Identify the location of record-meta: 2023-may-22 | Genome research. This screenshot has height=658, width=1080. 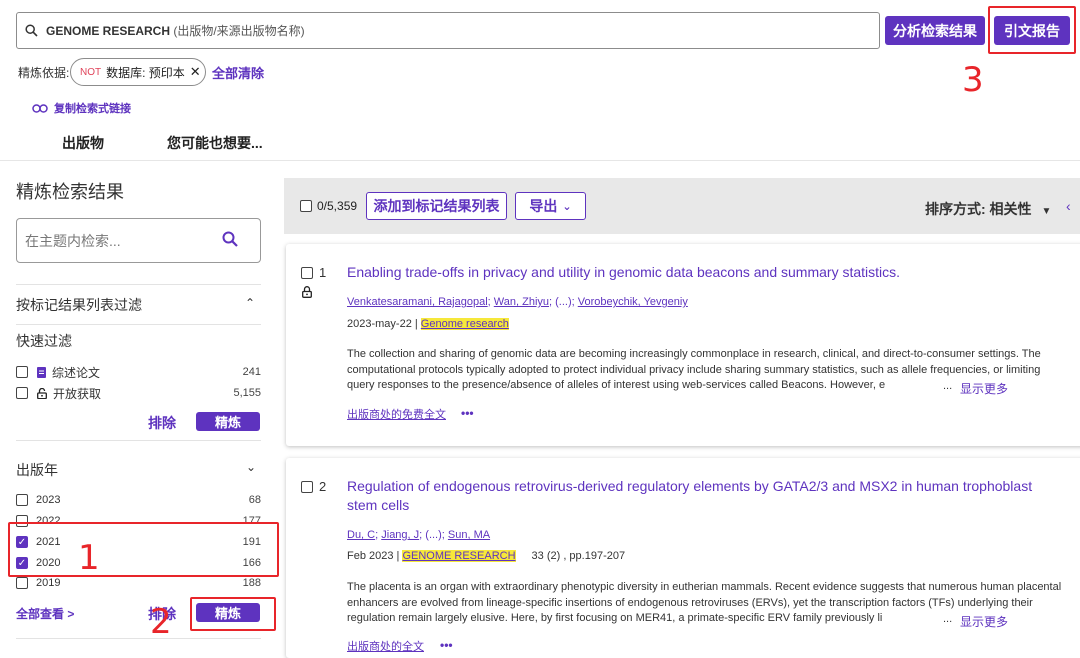
(428, 324).